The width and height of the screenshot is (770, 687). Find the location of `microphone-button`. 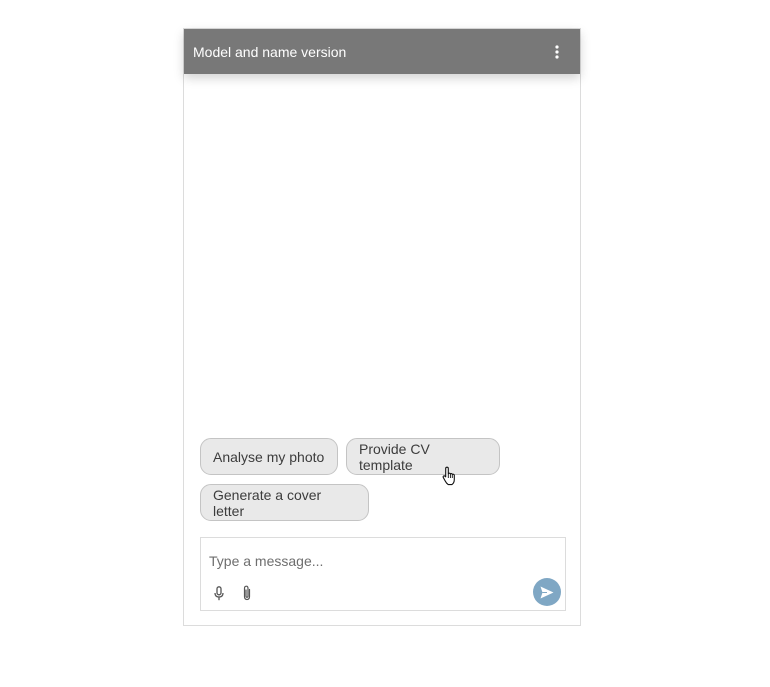

microphone-button is located at coordinates (219, 593).